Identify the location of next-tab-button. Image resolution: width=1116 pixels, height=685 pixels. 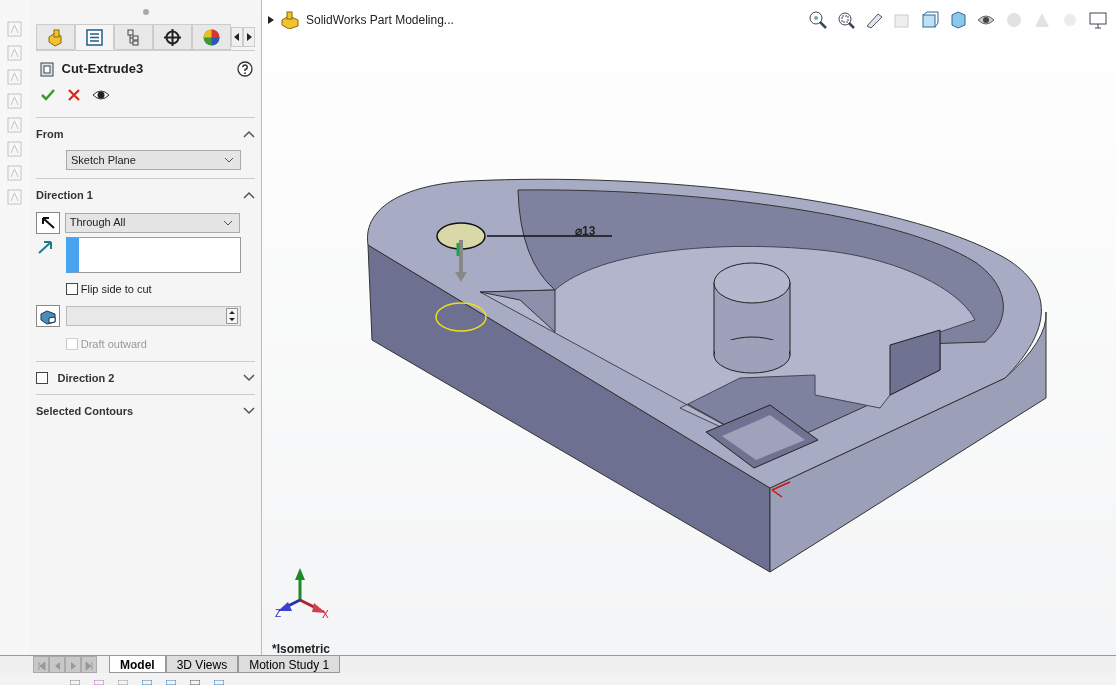
(73, 664).